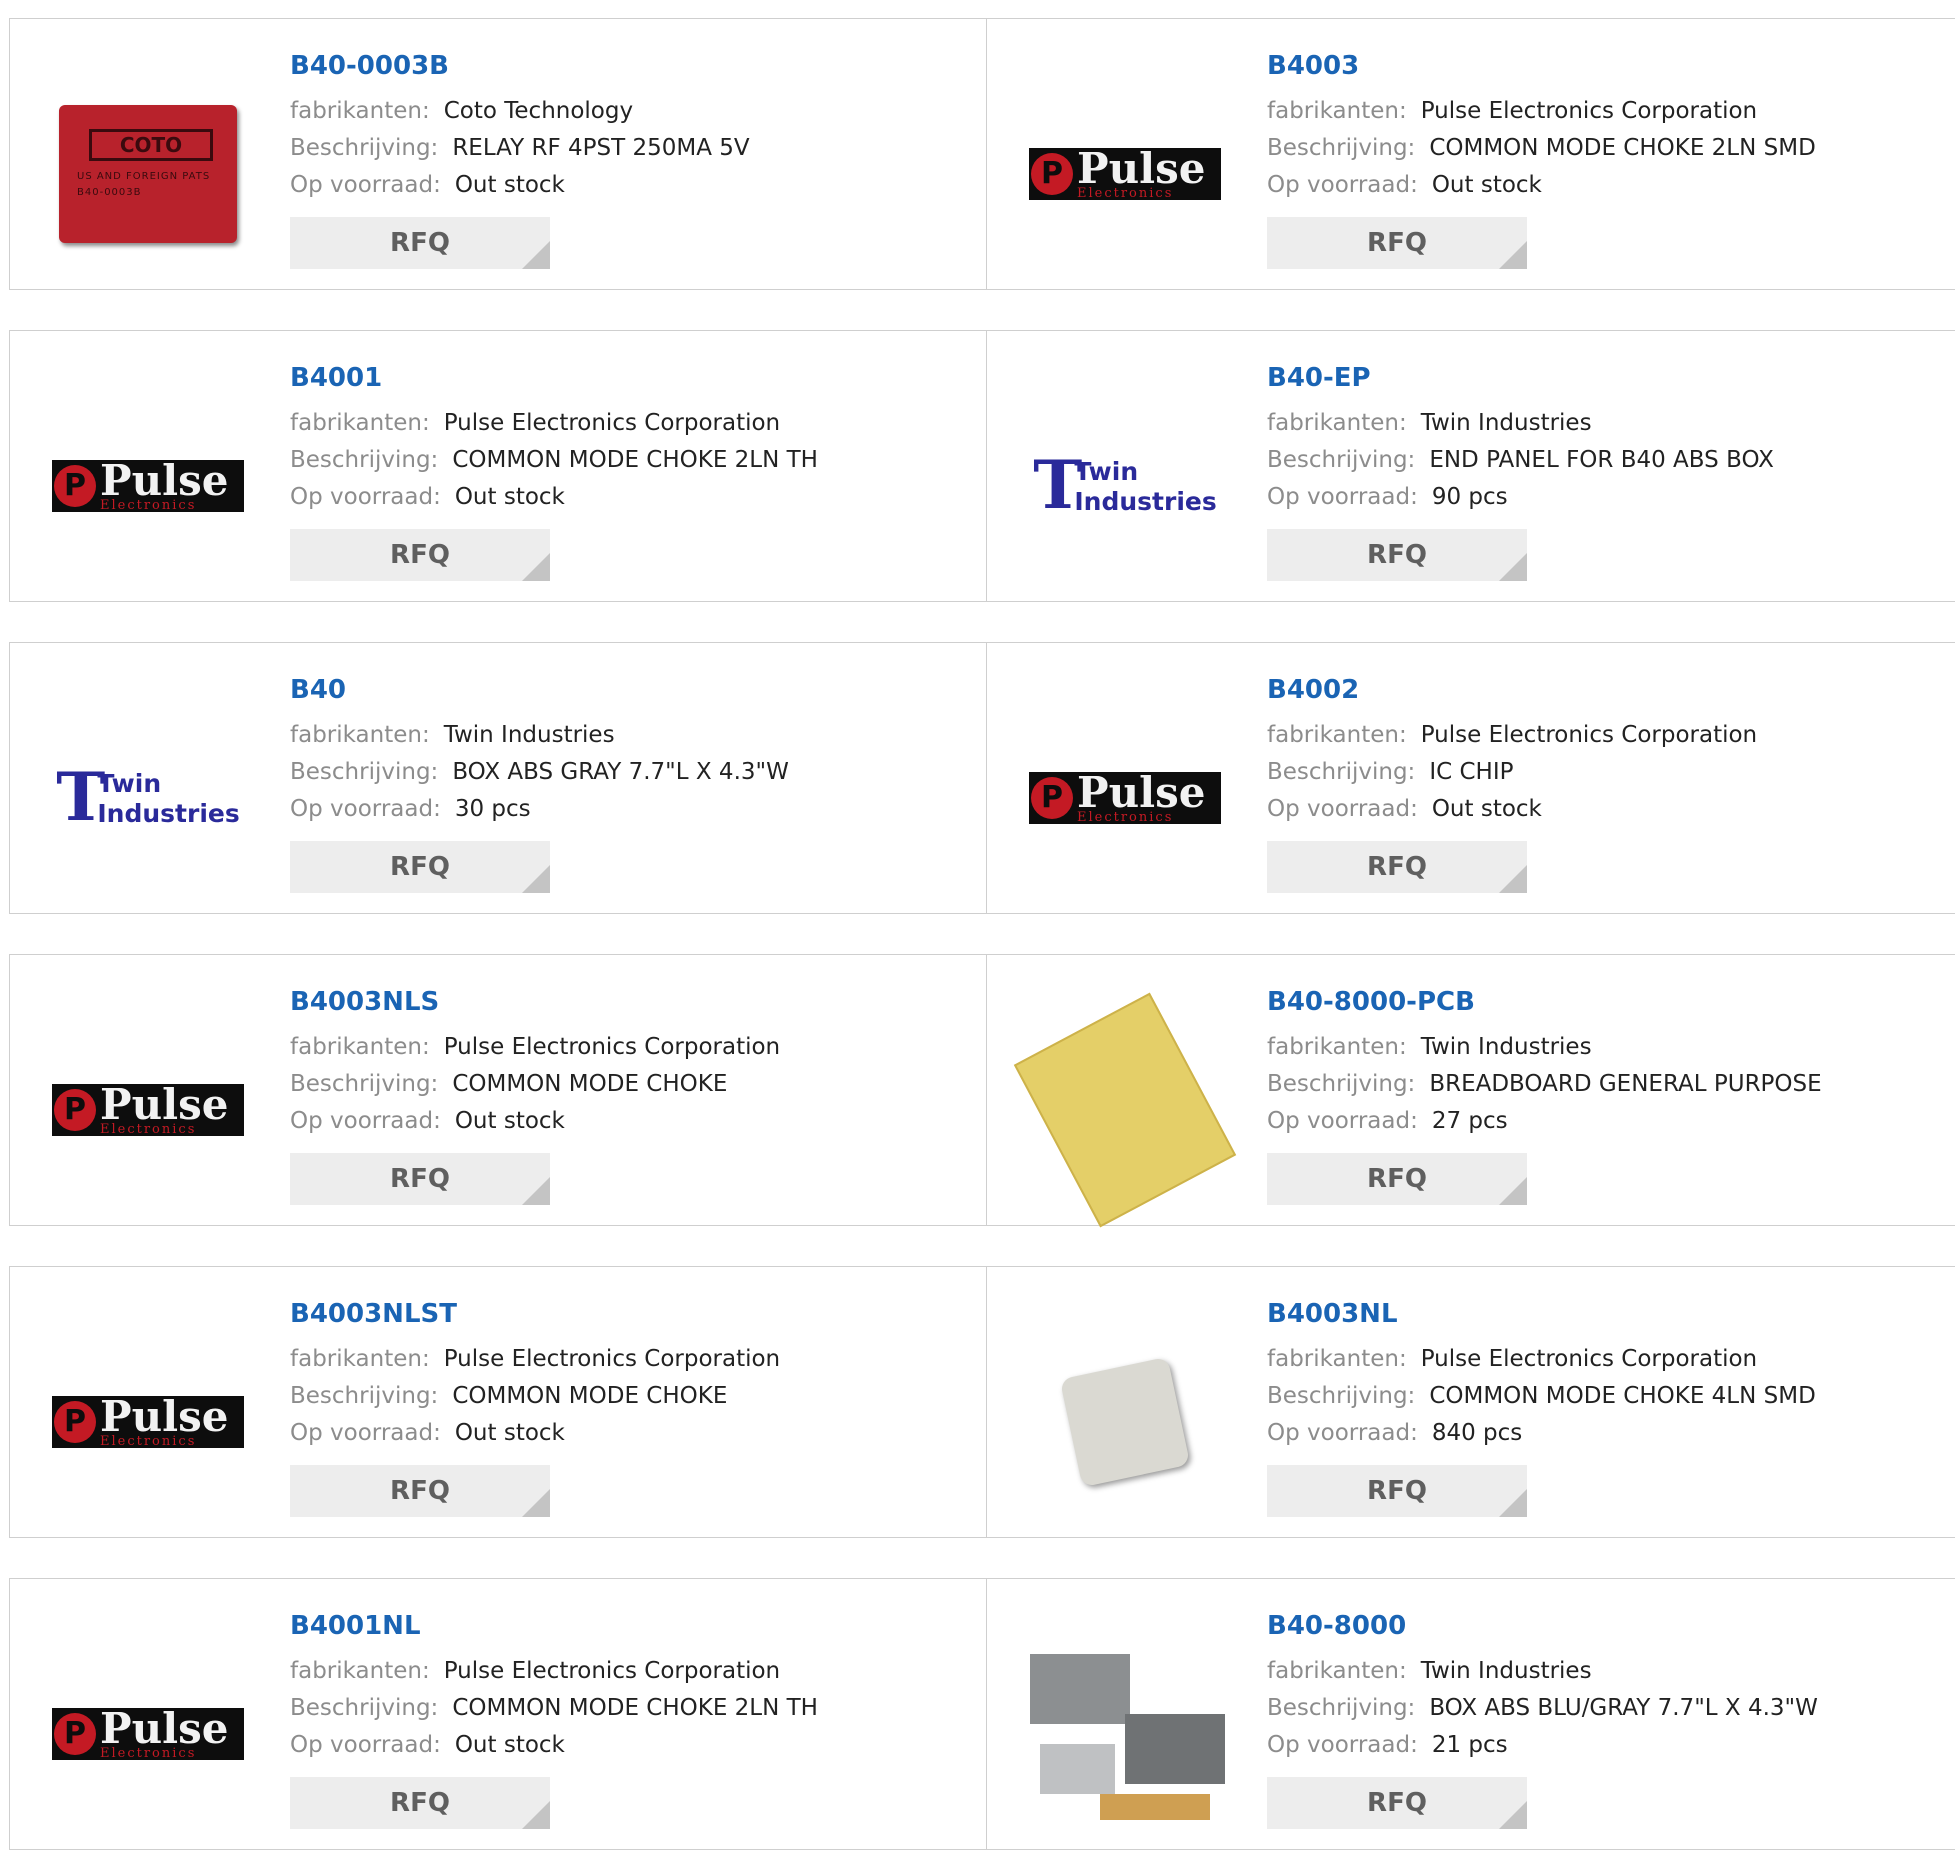 This screenshot has height=1850, width=1955. I want to click on description-value: COMMON MODE CHOKE, so click(590, 1396).